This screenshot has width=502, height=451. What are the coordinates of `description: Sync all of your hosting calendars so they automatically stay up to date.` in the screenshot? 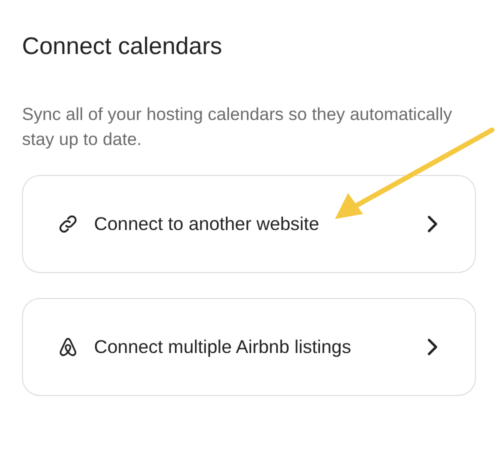 It's located at (237, 127).